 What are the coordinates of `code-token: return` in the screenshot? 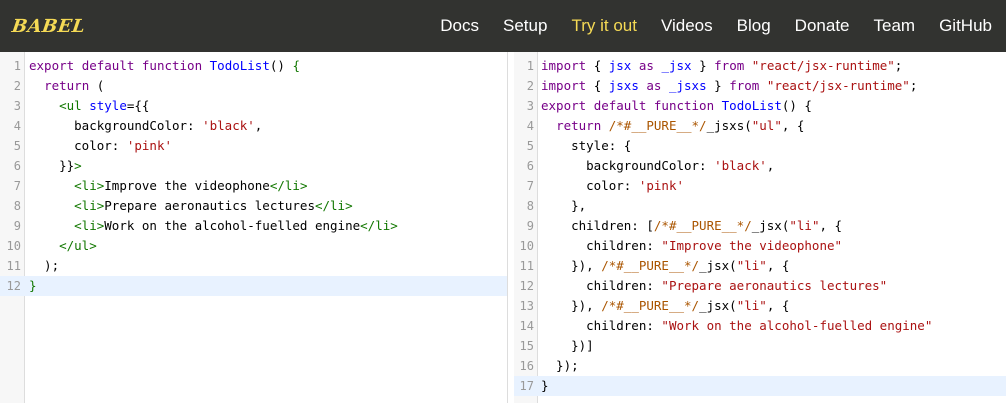 It's located at (70, 85).